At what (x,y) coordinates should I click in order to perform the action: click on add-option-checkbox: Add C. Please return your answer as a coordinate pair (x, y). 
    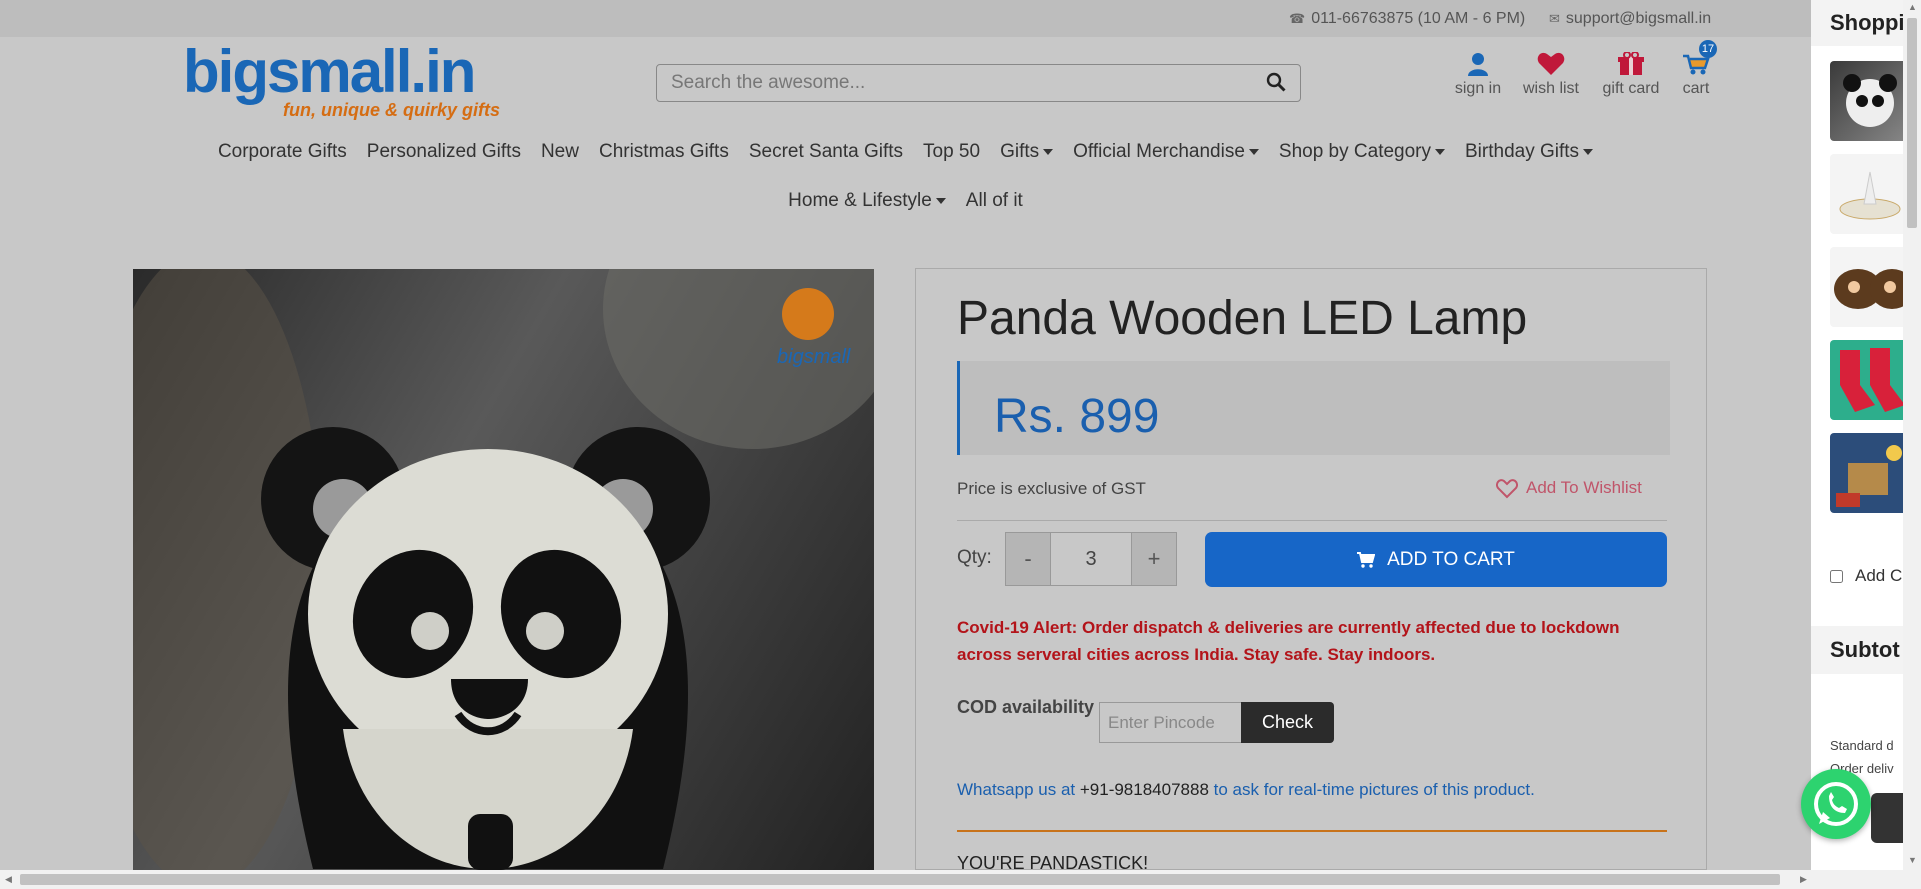
    Looking at the image, I should click on (1866, 576).